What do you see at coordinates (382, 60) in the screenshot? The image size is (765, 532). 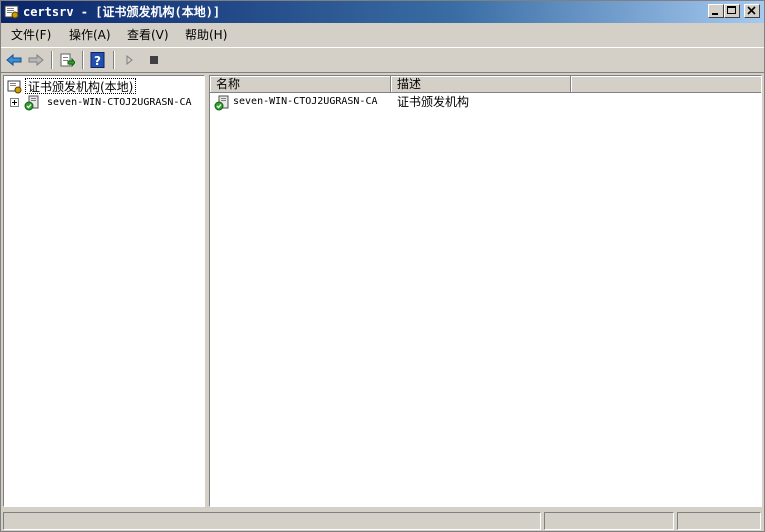 I see `toolbar: ?` at bounding box center [382, 60].